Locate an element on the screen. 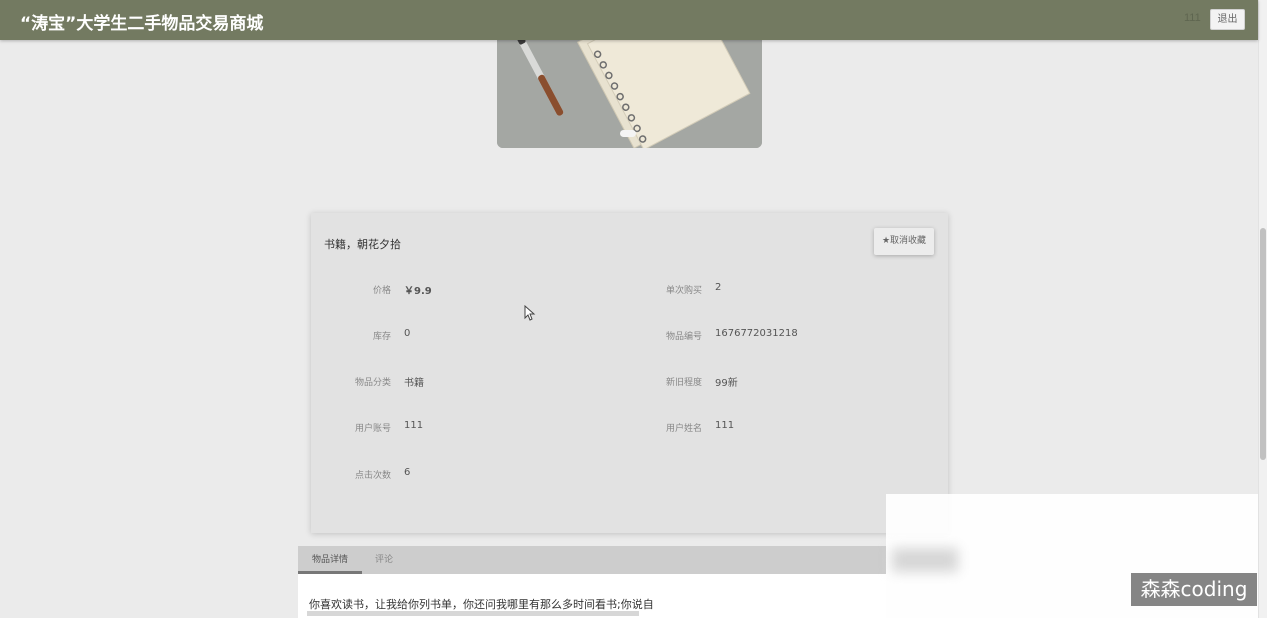 Image resolution: width=1267 pixels, height=618 pixels. item-title: 书籍，朝花夕拾 is located at coordinates (362, 244).